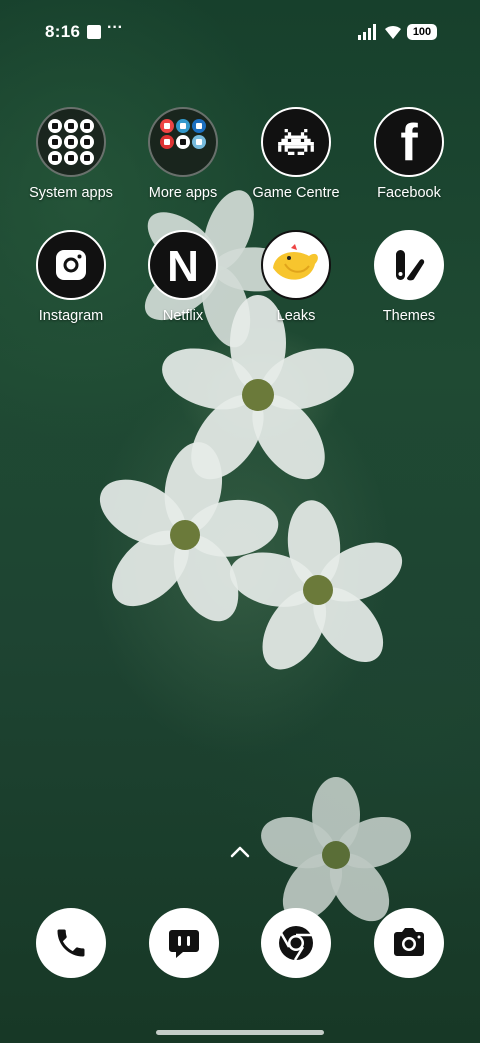 The image size is (480, 1043). Describe the element at coordinates (240, 1032) in the screenshot. I see `home-indicator` at that location.